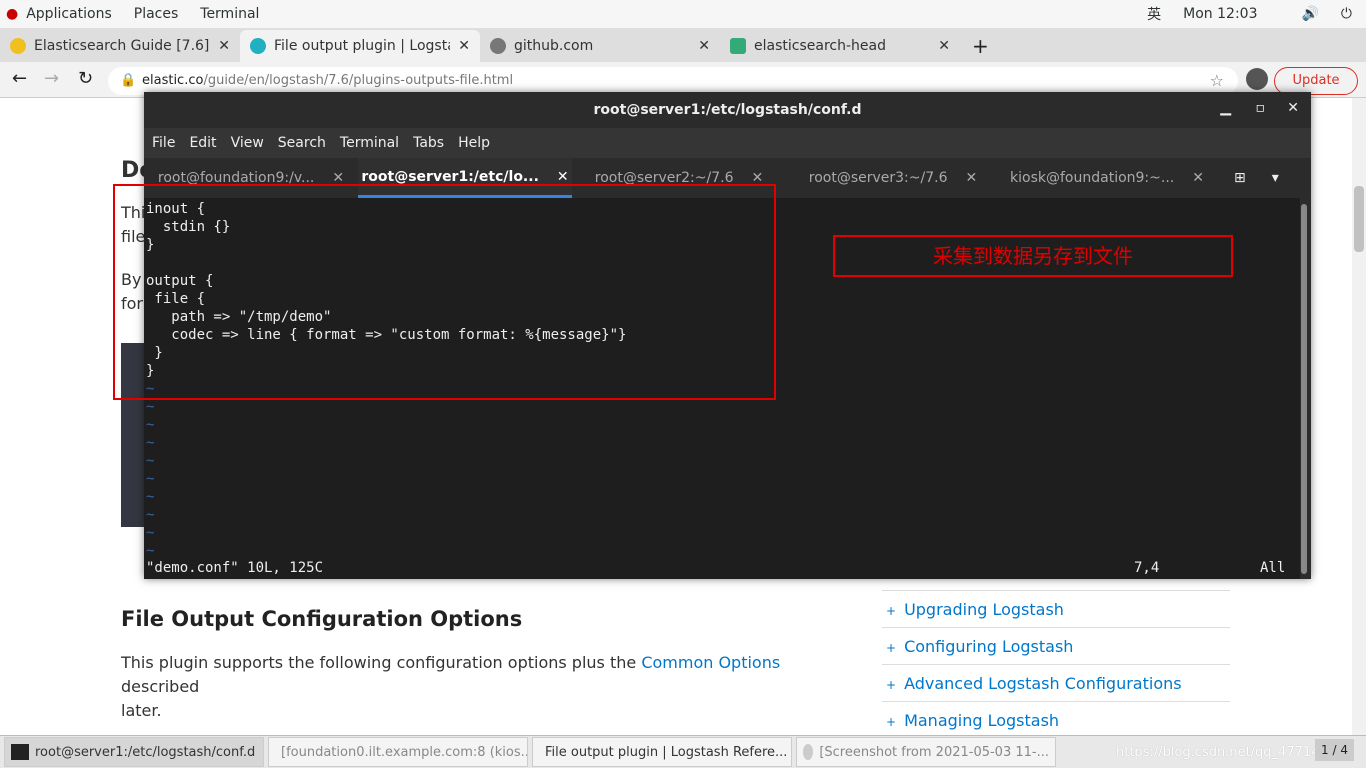  Describe the element at coordinates (1225, 108) in the screenshot. I see `minimize-icon: ▁` at that location.